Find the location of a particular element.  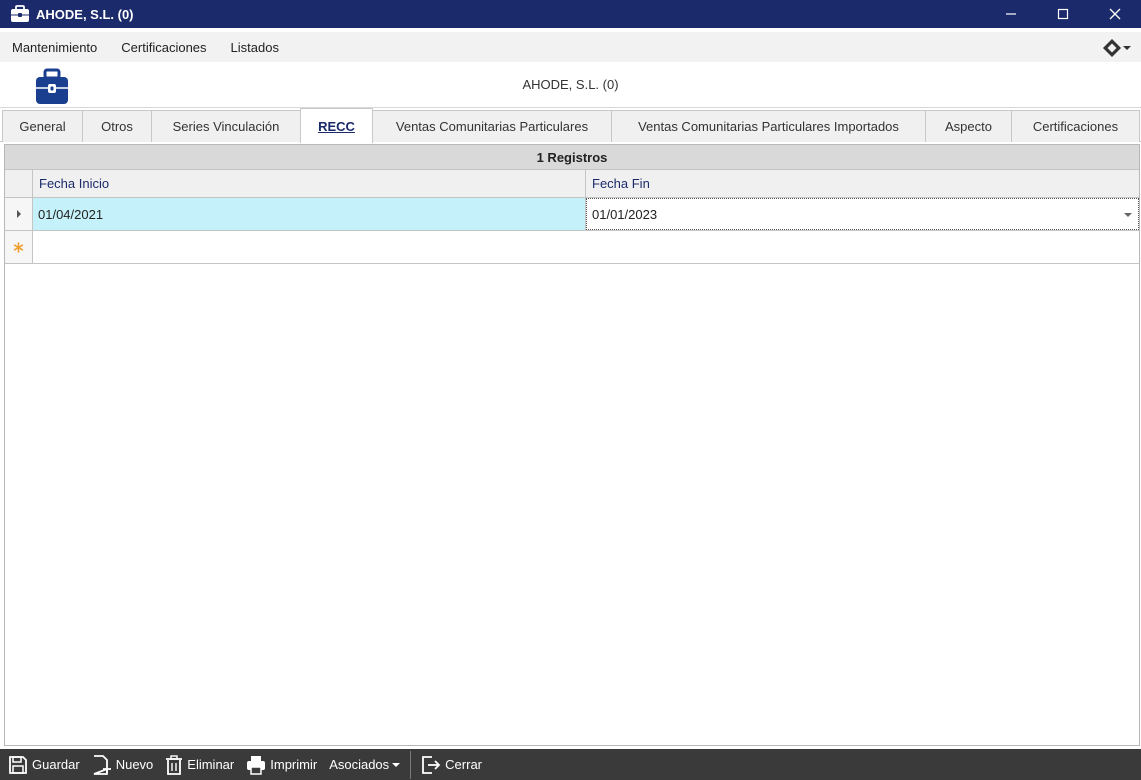

title-bar: AHODE, S.L. (0) is located at coordinates (570, 14).